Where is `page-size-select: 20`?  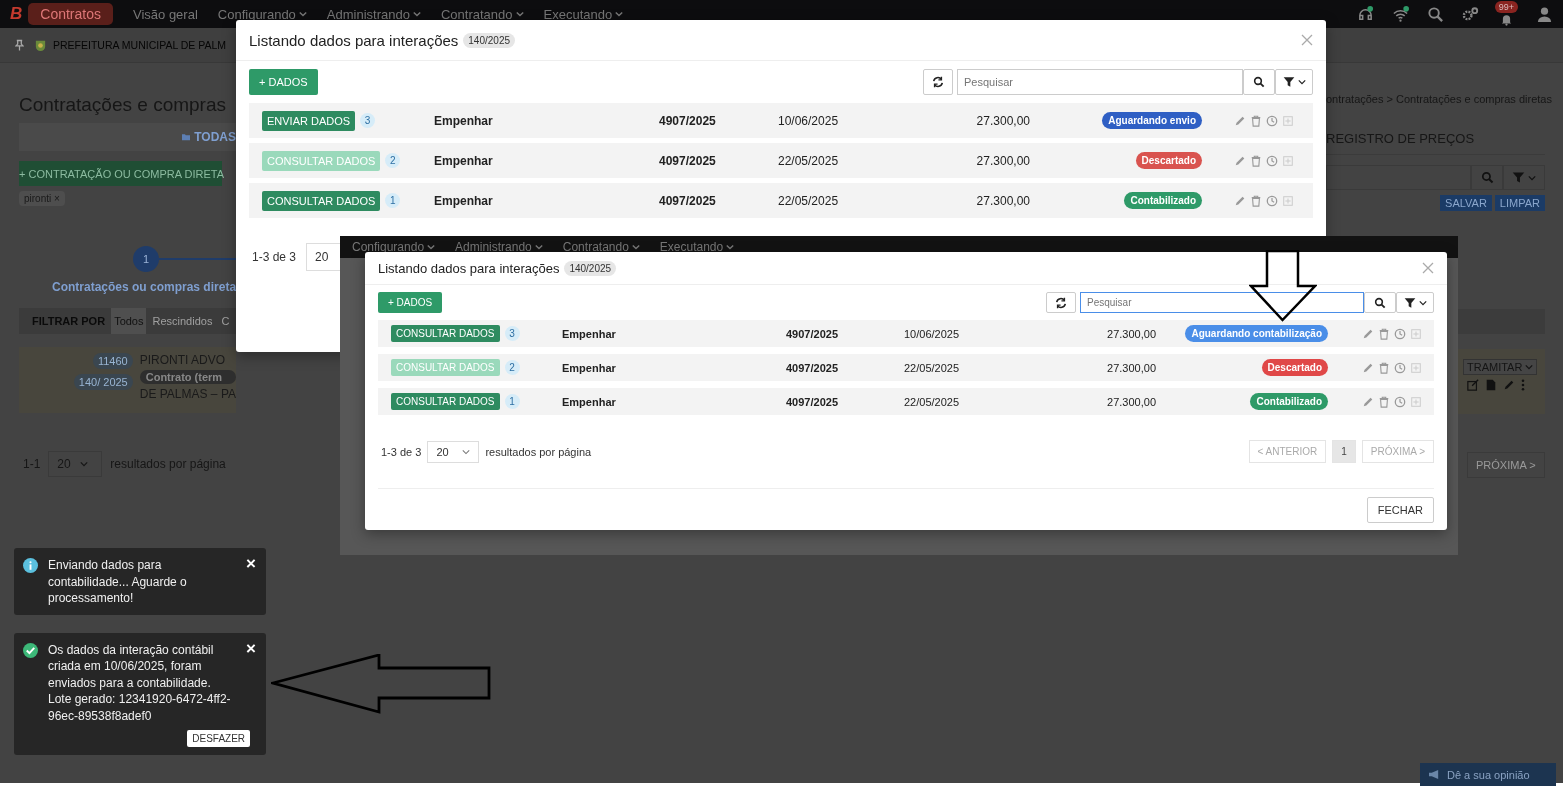
page-size-select: 20 is located at coordinates (453, 451).